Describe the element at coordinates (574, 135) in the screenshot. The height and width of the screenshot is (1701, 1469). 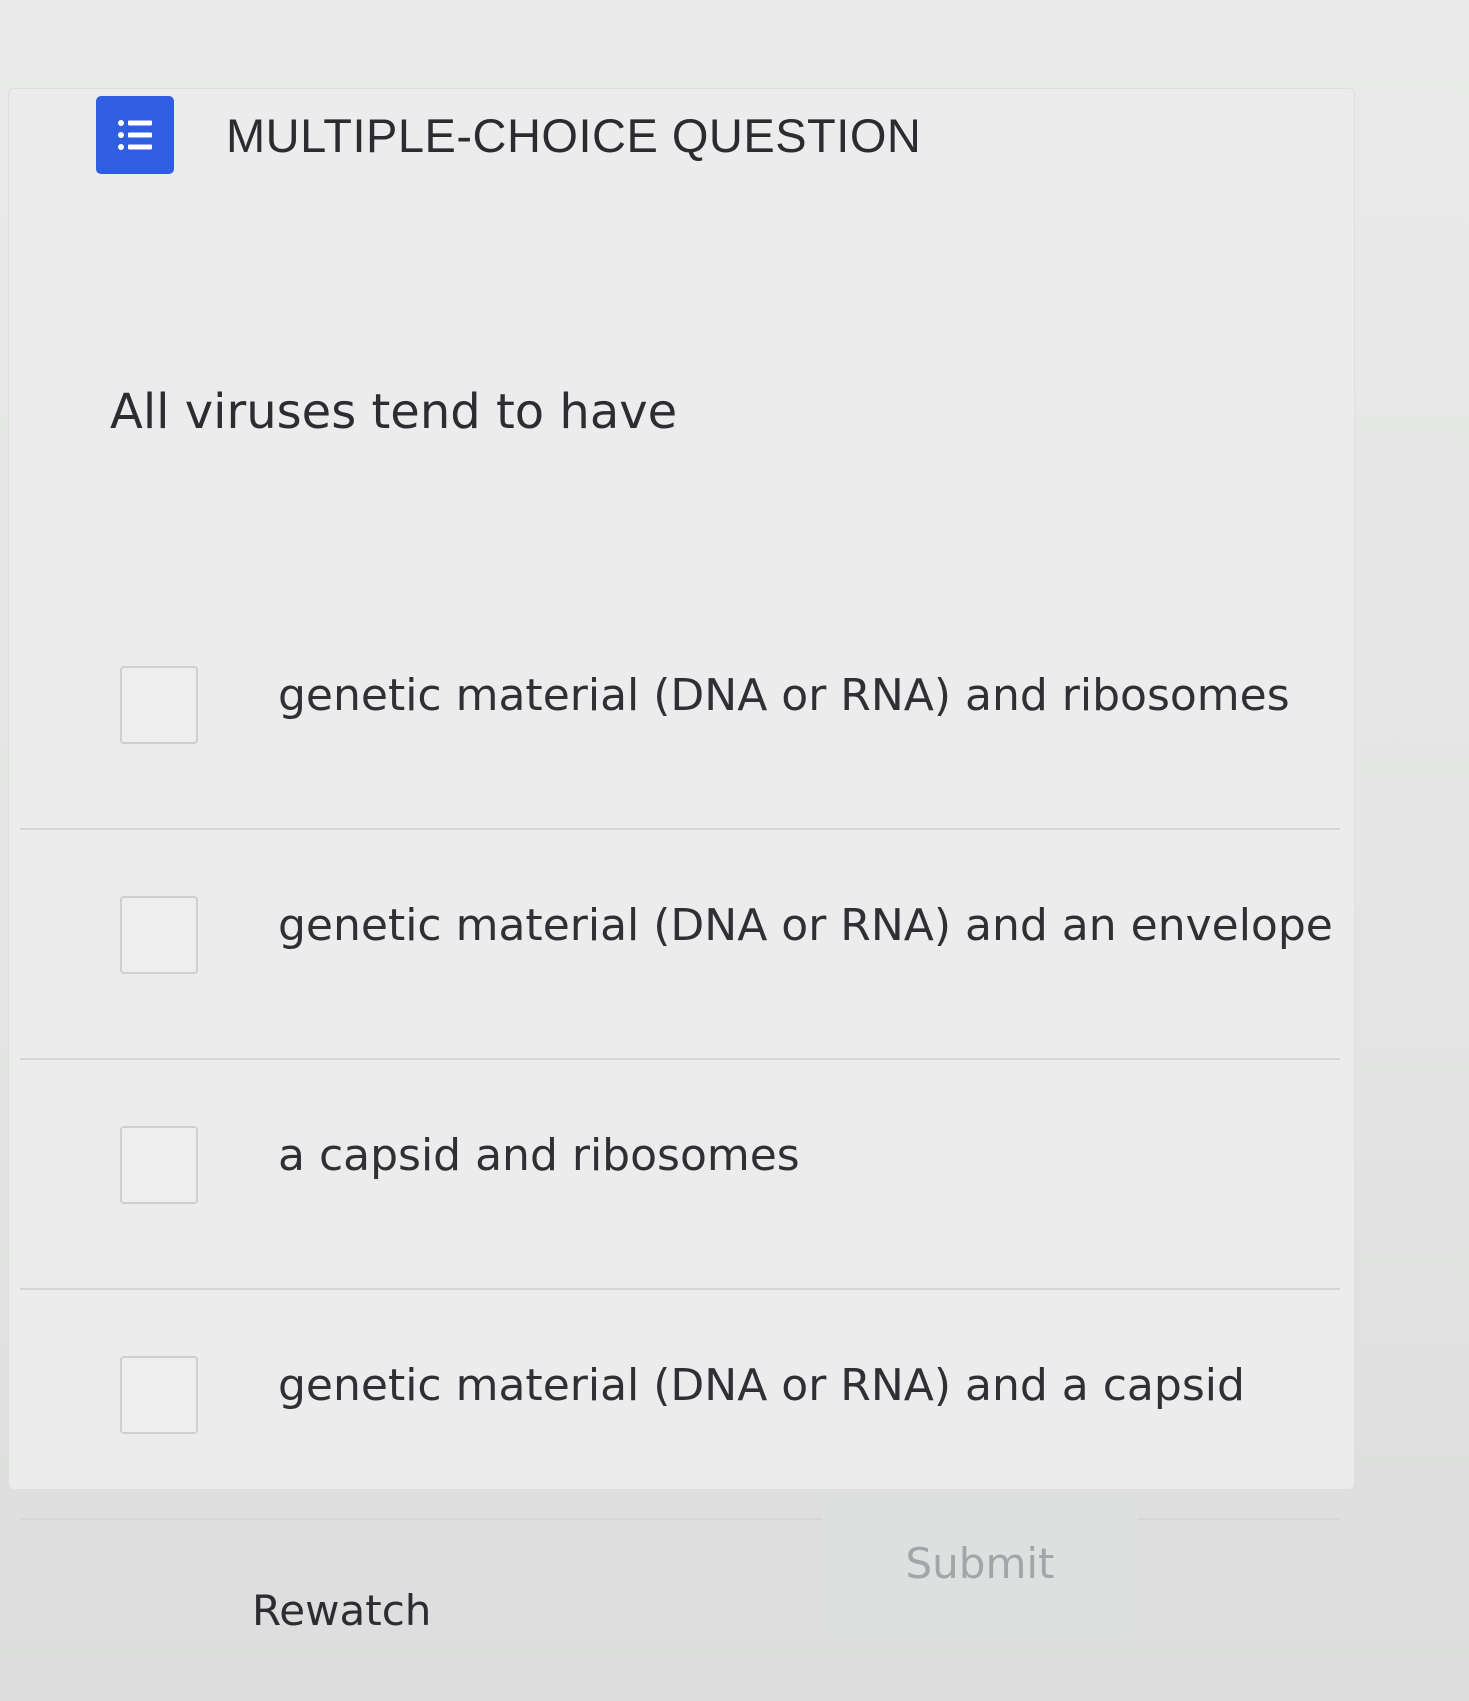
I see `question-type-title: MULTIPLE-CHOICE QUESTION` at that location.